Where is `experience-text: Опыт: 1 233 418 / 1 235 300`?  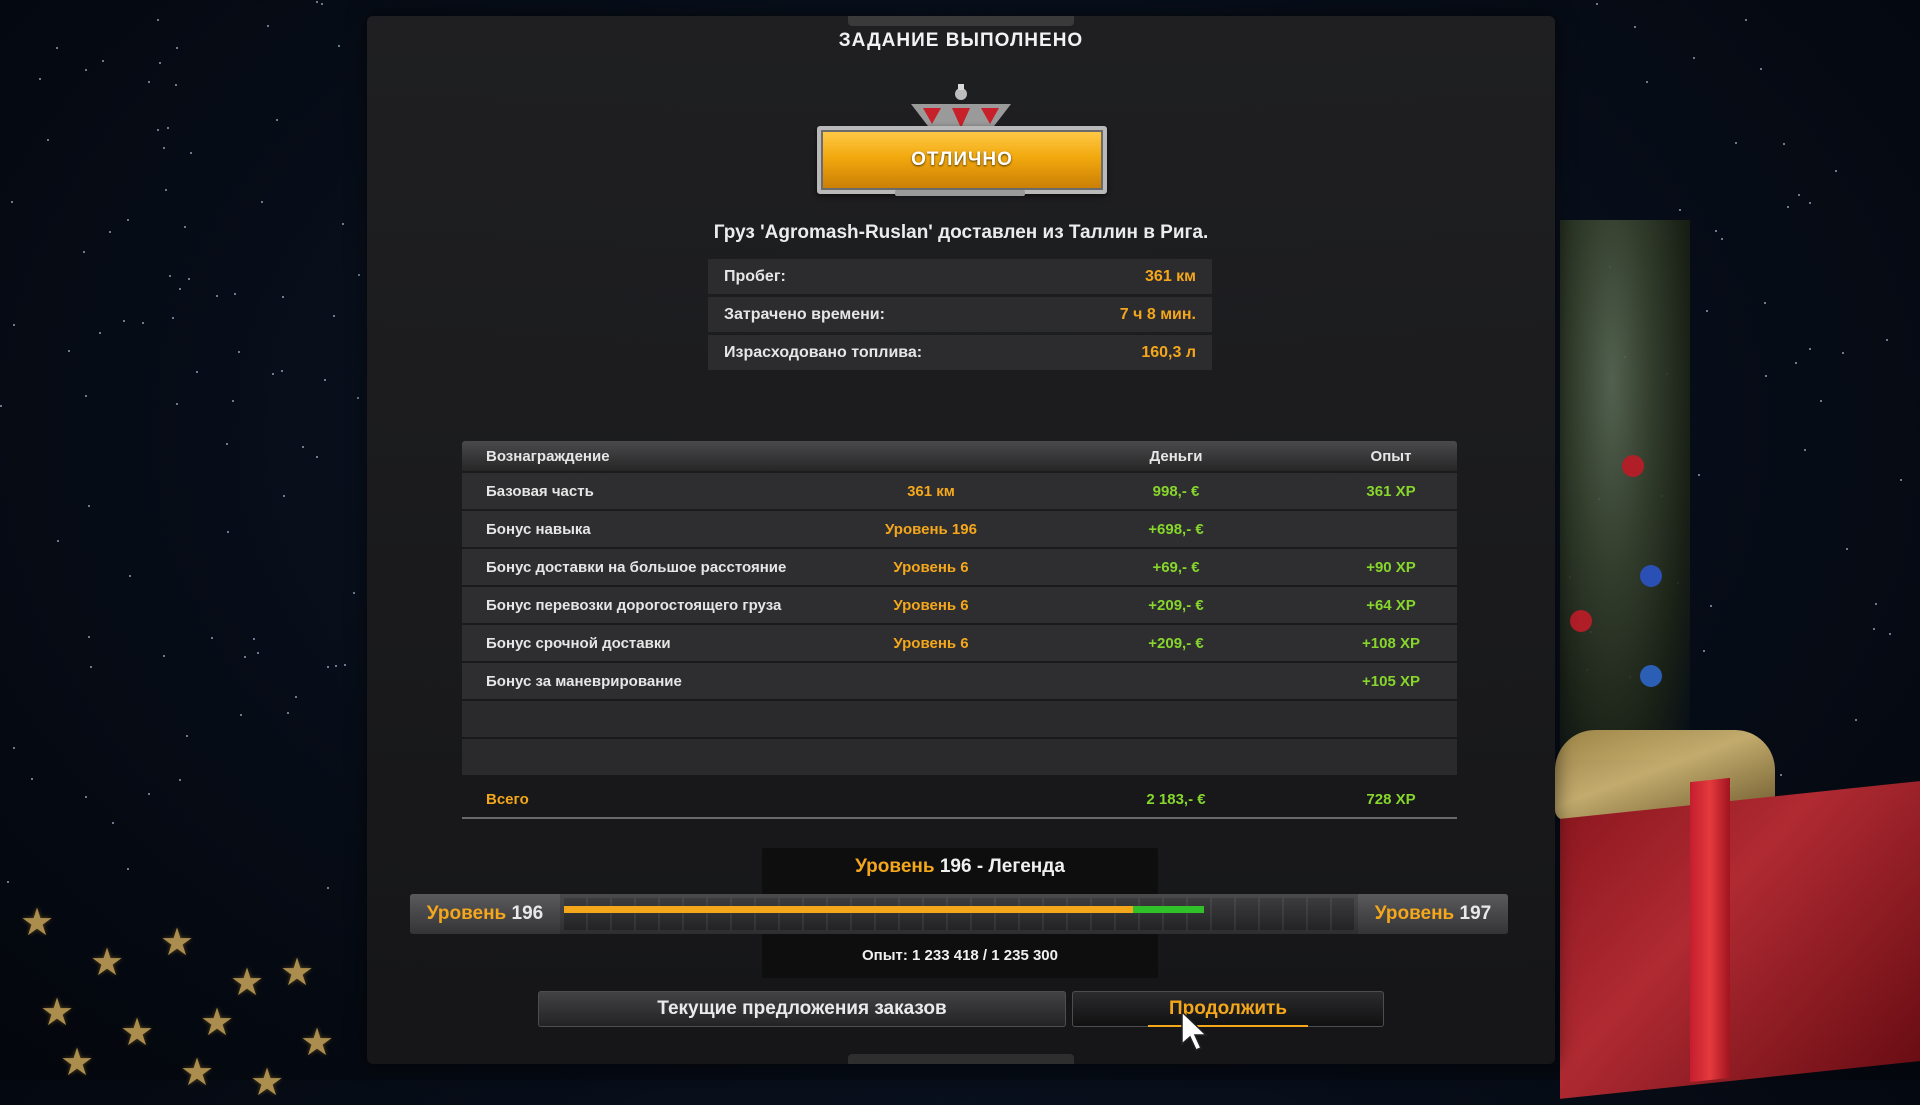 experience-text: Опыт: 1 233 418 / 1 235 300 is located at coordinates (959, 955).